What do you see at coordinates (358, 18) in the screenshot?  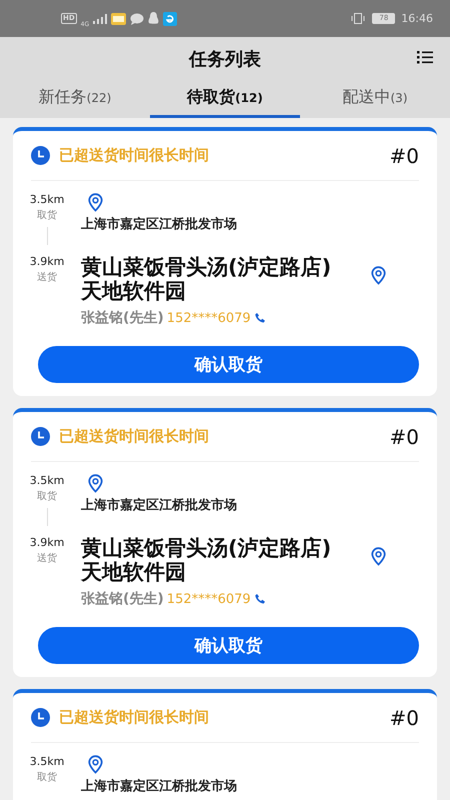 I see `vibrate-icon` at bounding box center [358, 18].